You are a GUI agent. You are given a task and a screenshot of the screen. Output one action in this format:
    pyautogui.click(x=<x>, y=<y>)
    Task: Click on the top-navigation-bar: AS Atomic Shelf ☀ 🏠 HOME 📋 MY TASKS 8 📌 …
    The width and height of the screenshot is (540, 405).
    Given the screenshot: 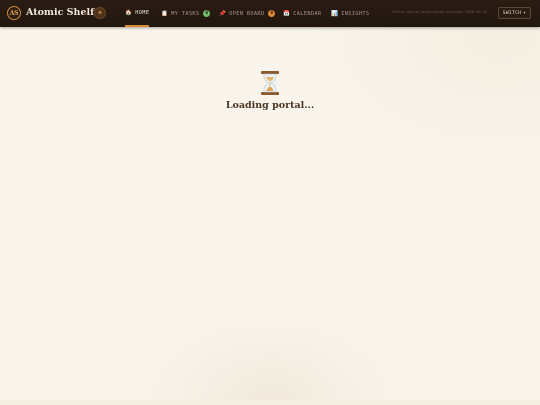 What is the action you would take?
    pyautogui.click(x=270, y=13)
    